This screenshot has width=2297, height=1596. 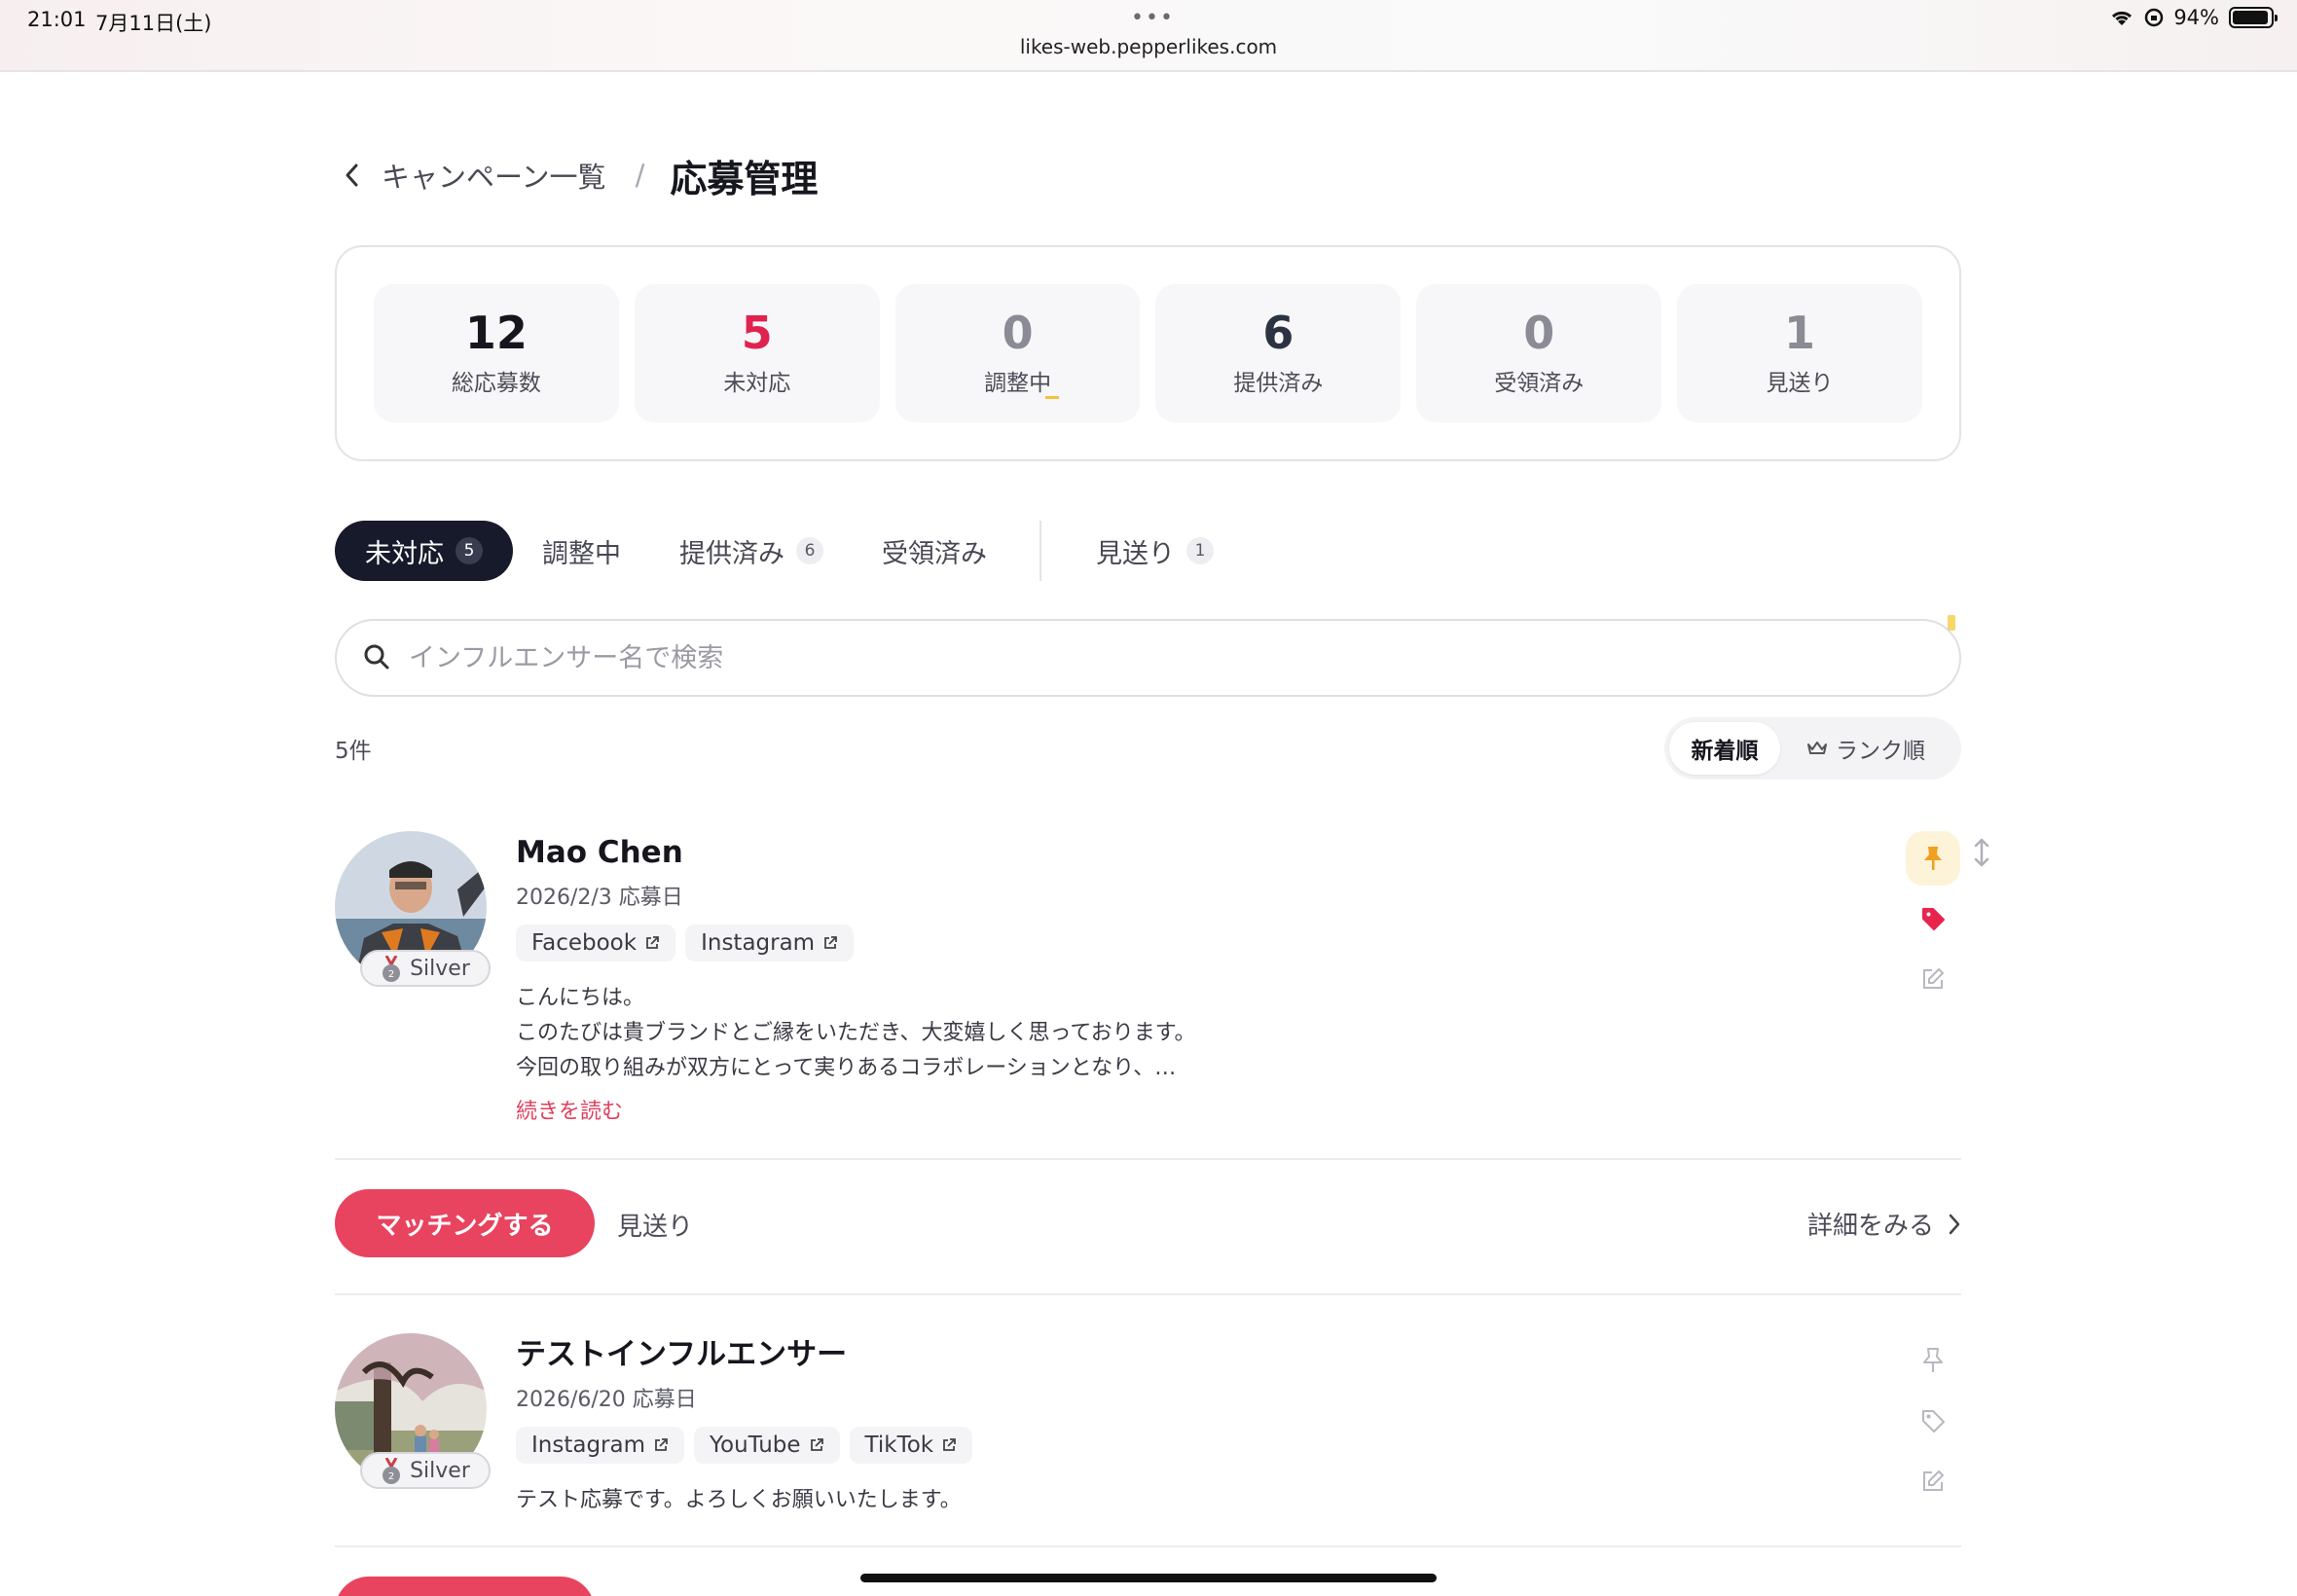 I want to click on tab-passed: 見送り 1, so click(x=1155, y=551).